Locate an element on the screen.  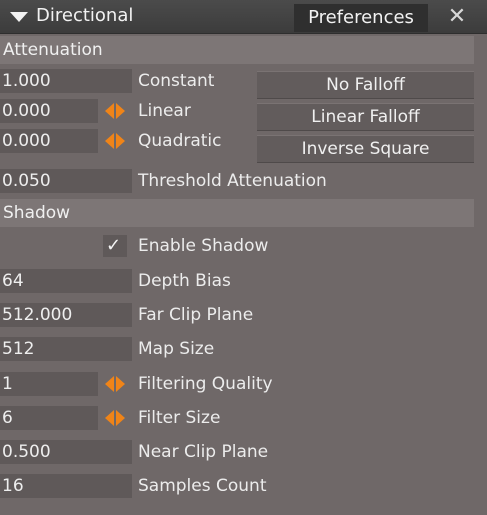
no-falloff-button: No Falloff is located at coordinates (365, 85).